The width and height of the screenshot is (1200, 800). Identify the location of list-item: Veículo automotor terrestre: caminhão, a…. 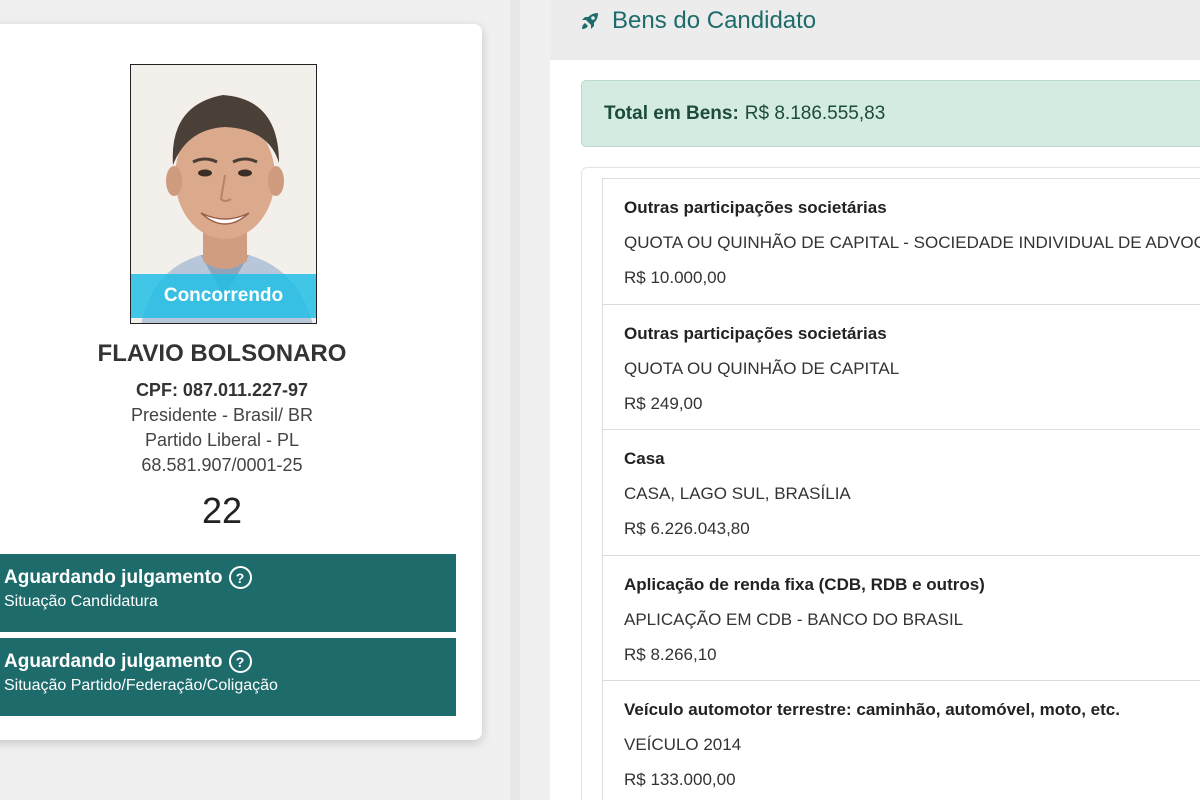
(901, 740).